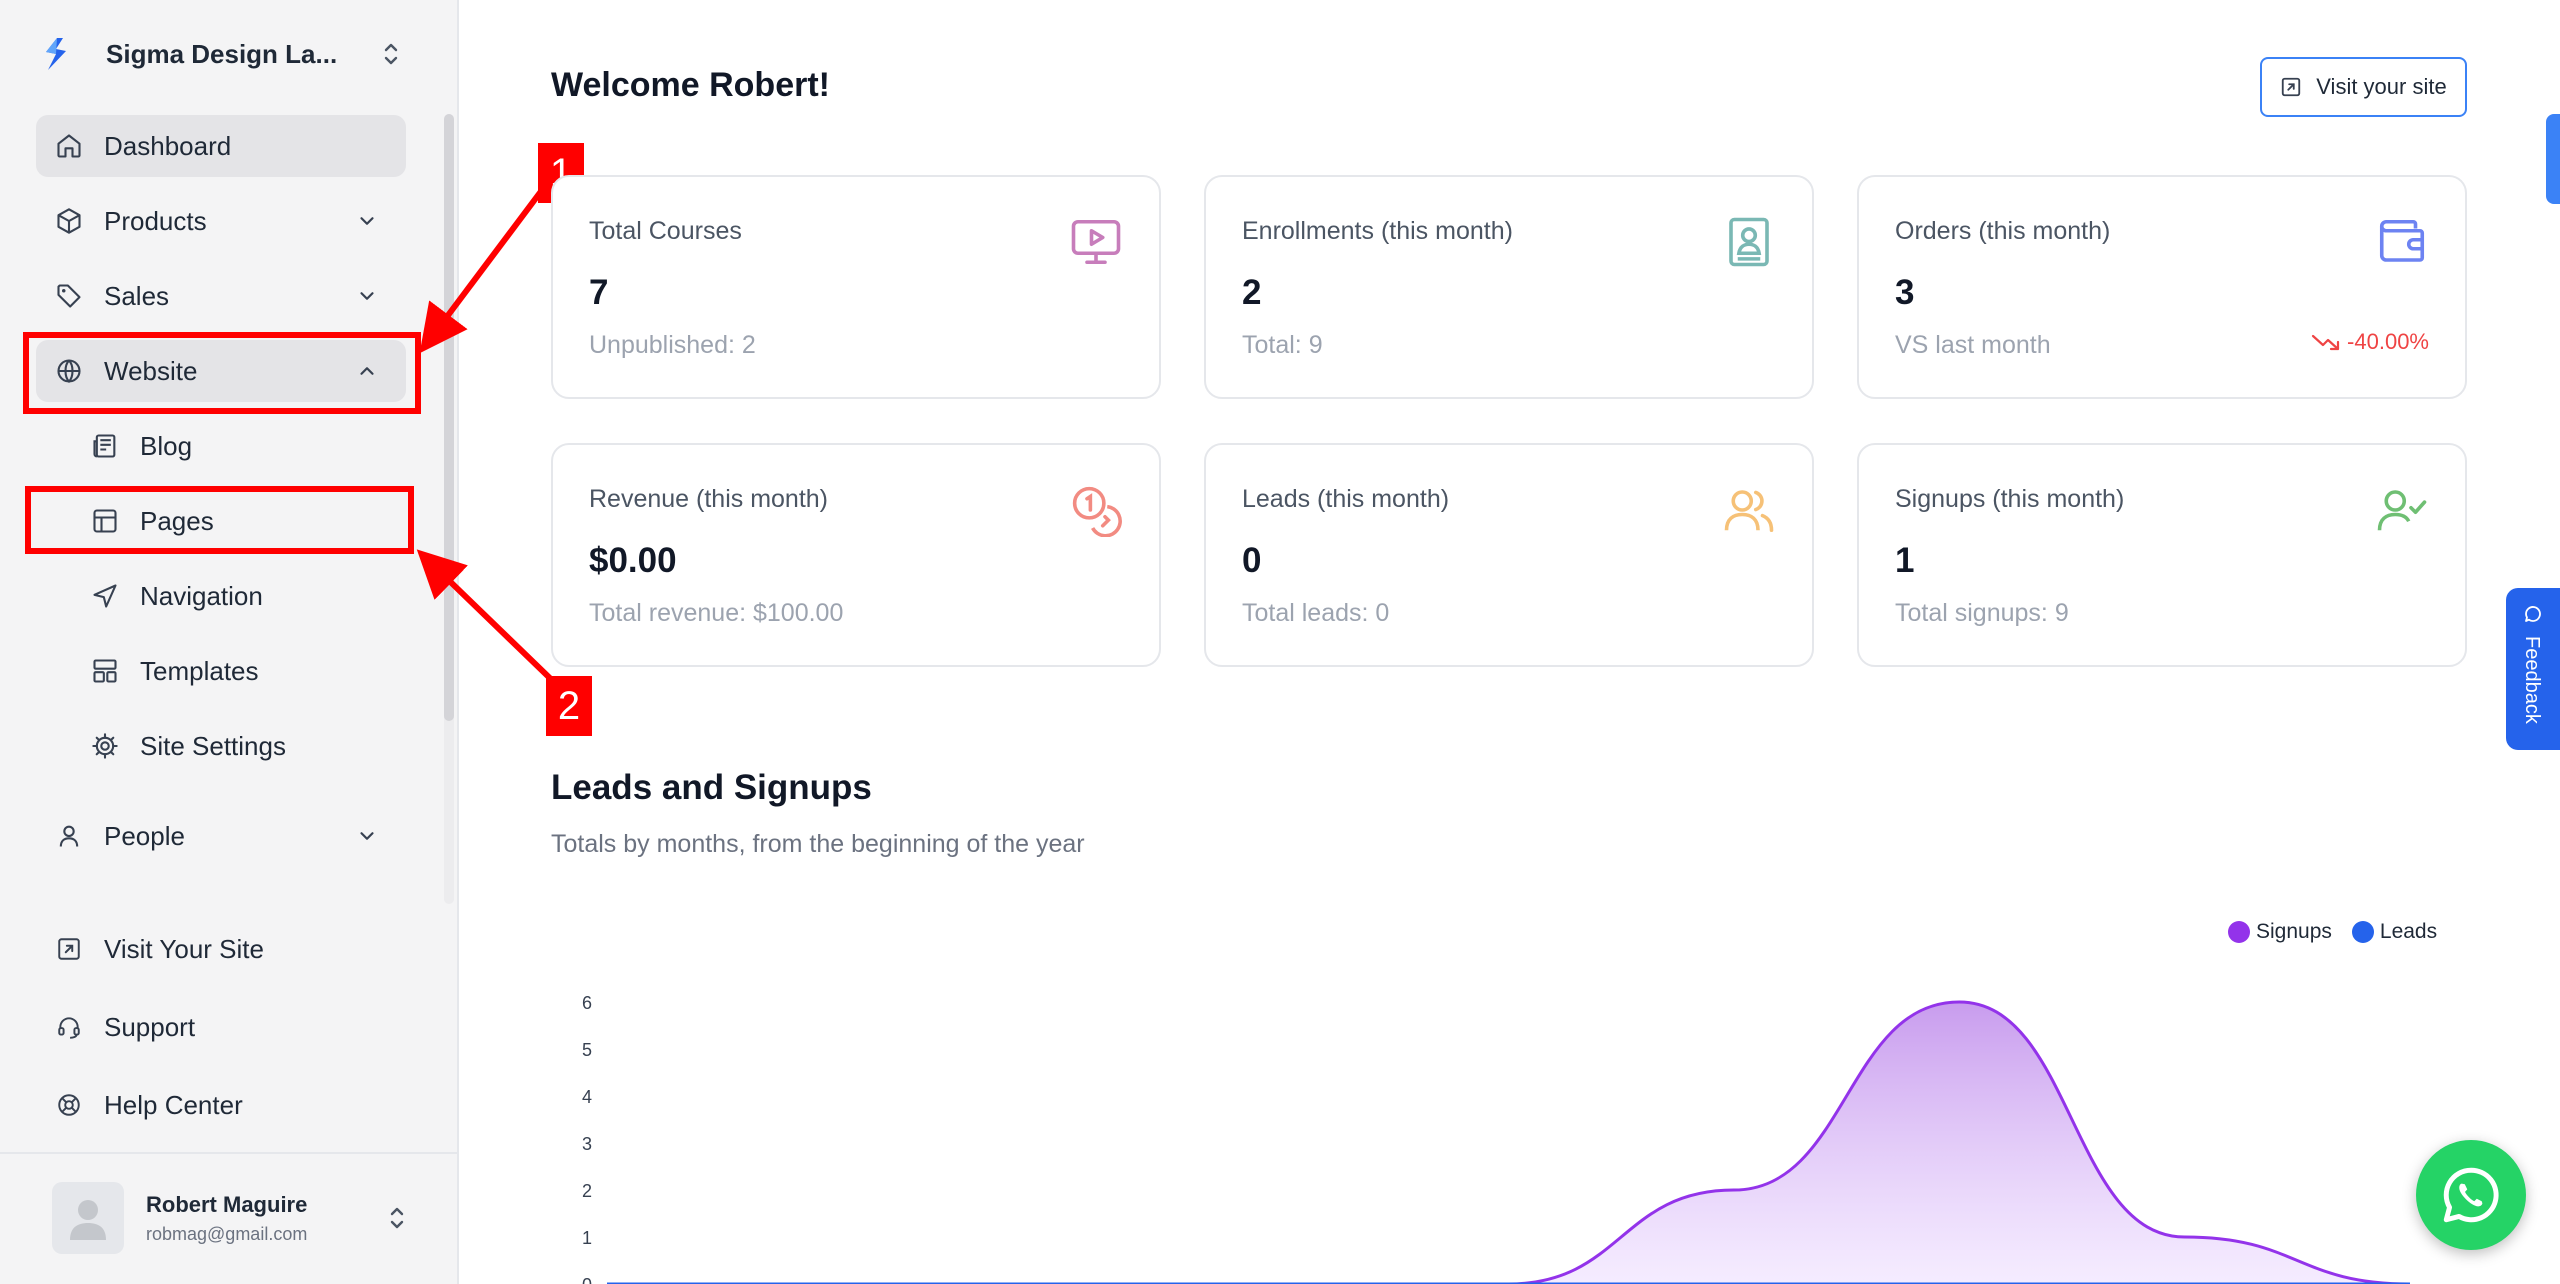 The height and width of the screenshot is (1284, 2560). What do you see at coordinates (199, 670) in the screenshot?
I see `sidebar-item-label: Templates` at bounding box center [199, 670].